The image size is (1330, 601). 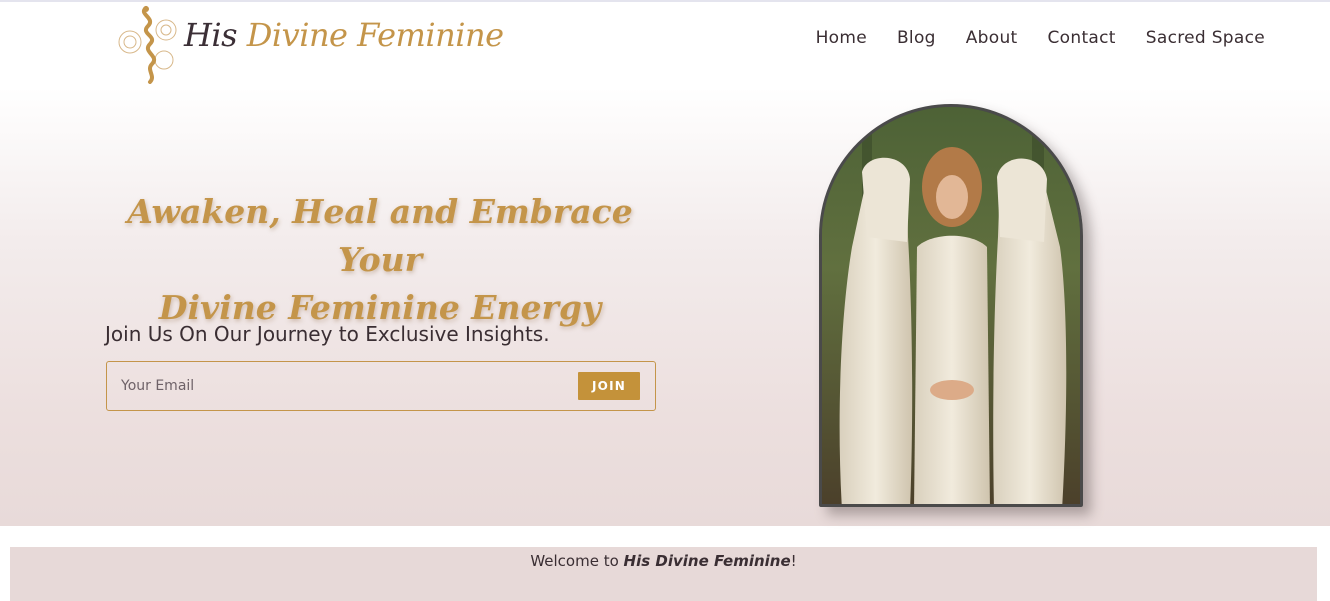 What do you see at coordinates (916, 38) in the screenshot?
I see `nav-blog: Blog` at bounding box center [916, 38].